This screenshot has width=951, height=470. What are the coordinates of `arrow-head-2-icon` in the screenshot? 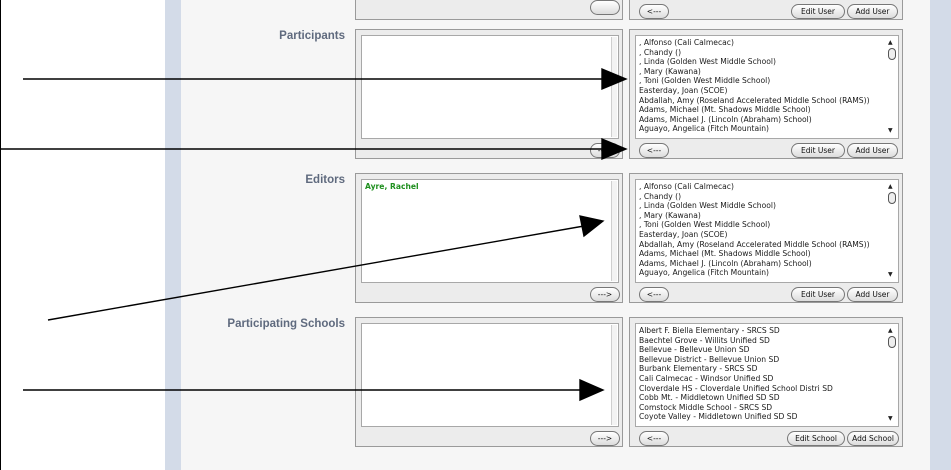 It's located at (614, 149).